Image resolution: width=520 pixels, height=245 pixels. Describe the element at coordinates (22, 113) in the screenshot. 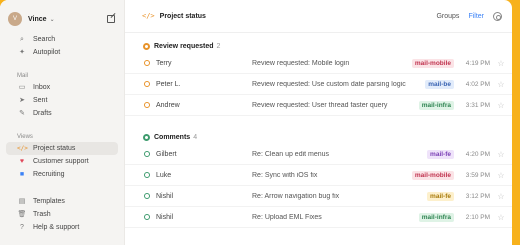

I see `drafts-icon: ✎` at that location.